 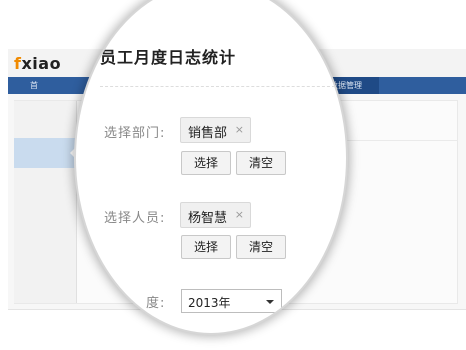 I want to click on personnel-label: 选择人员:, so click(x=135, y=218).